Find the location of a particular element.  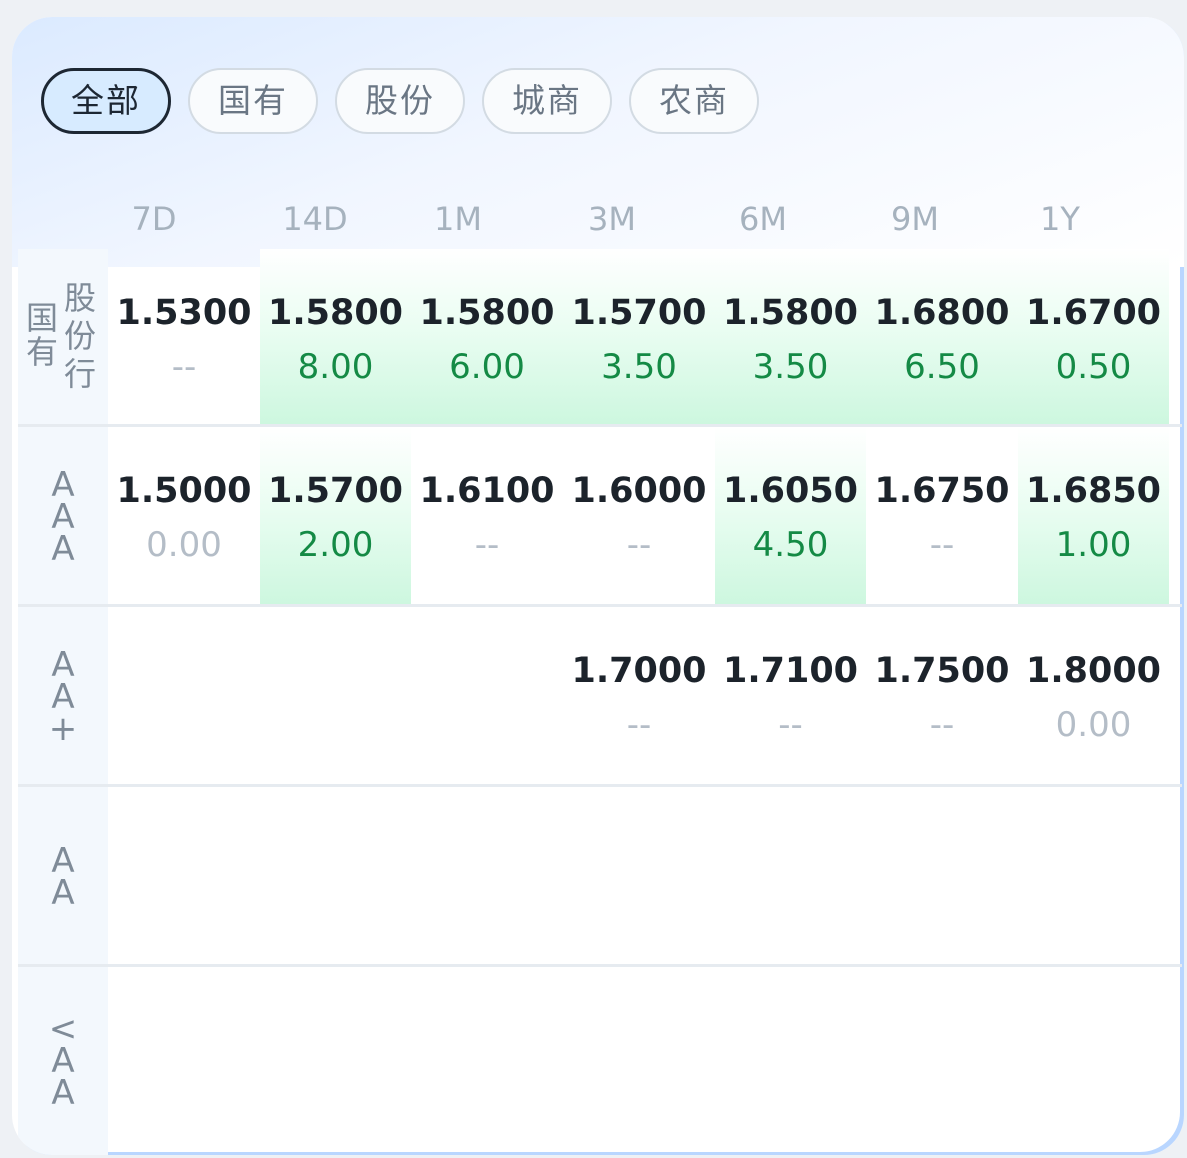

rate-value: 1.5300 is located at coordinates (184, 313).